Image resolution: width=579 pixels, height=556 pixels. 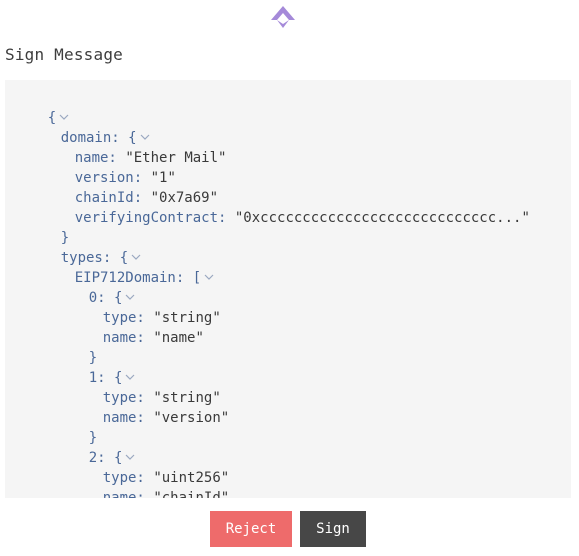 I want to click on json-key: verifyingContract:, so click(x=150, y=218).